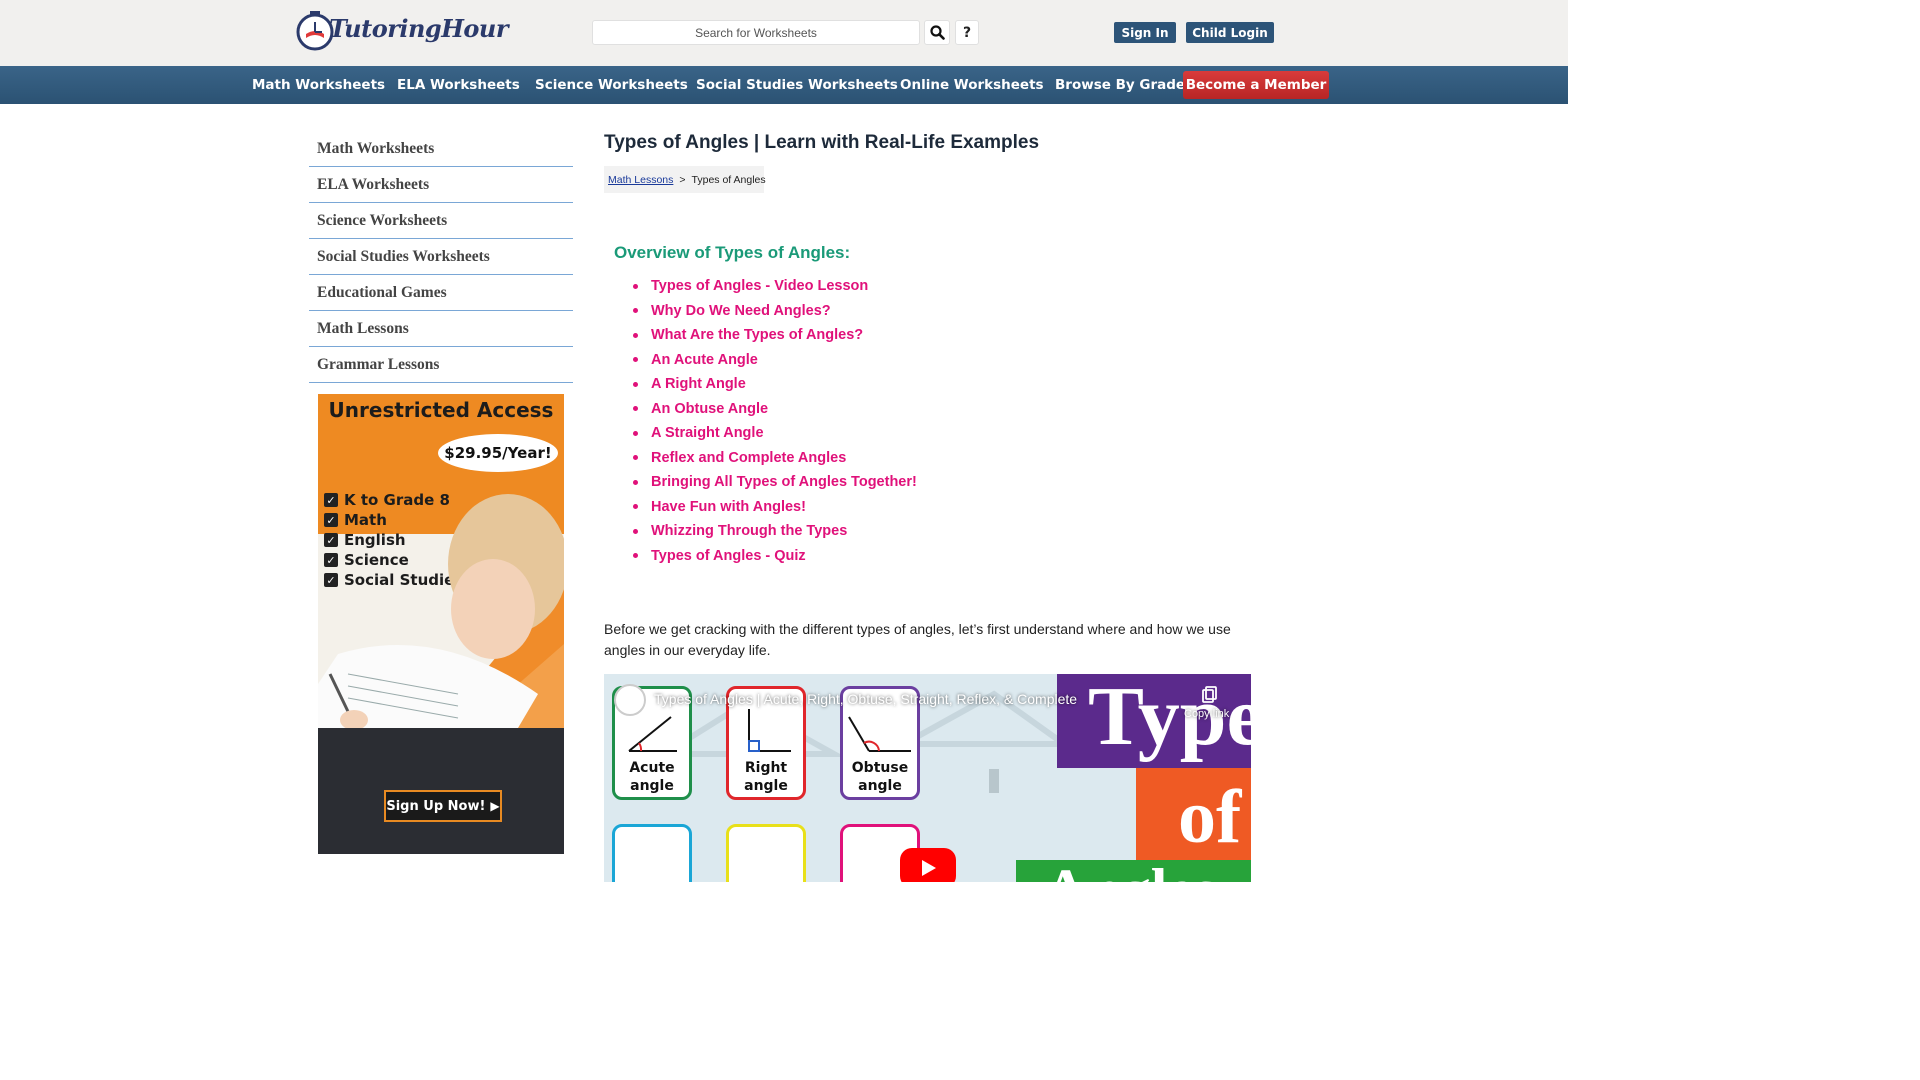  Describe the element at coordinates (318, 85) in the screenshot. I see `nav-math-worksheets: Math Worksheets` at that location.